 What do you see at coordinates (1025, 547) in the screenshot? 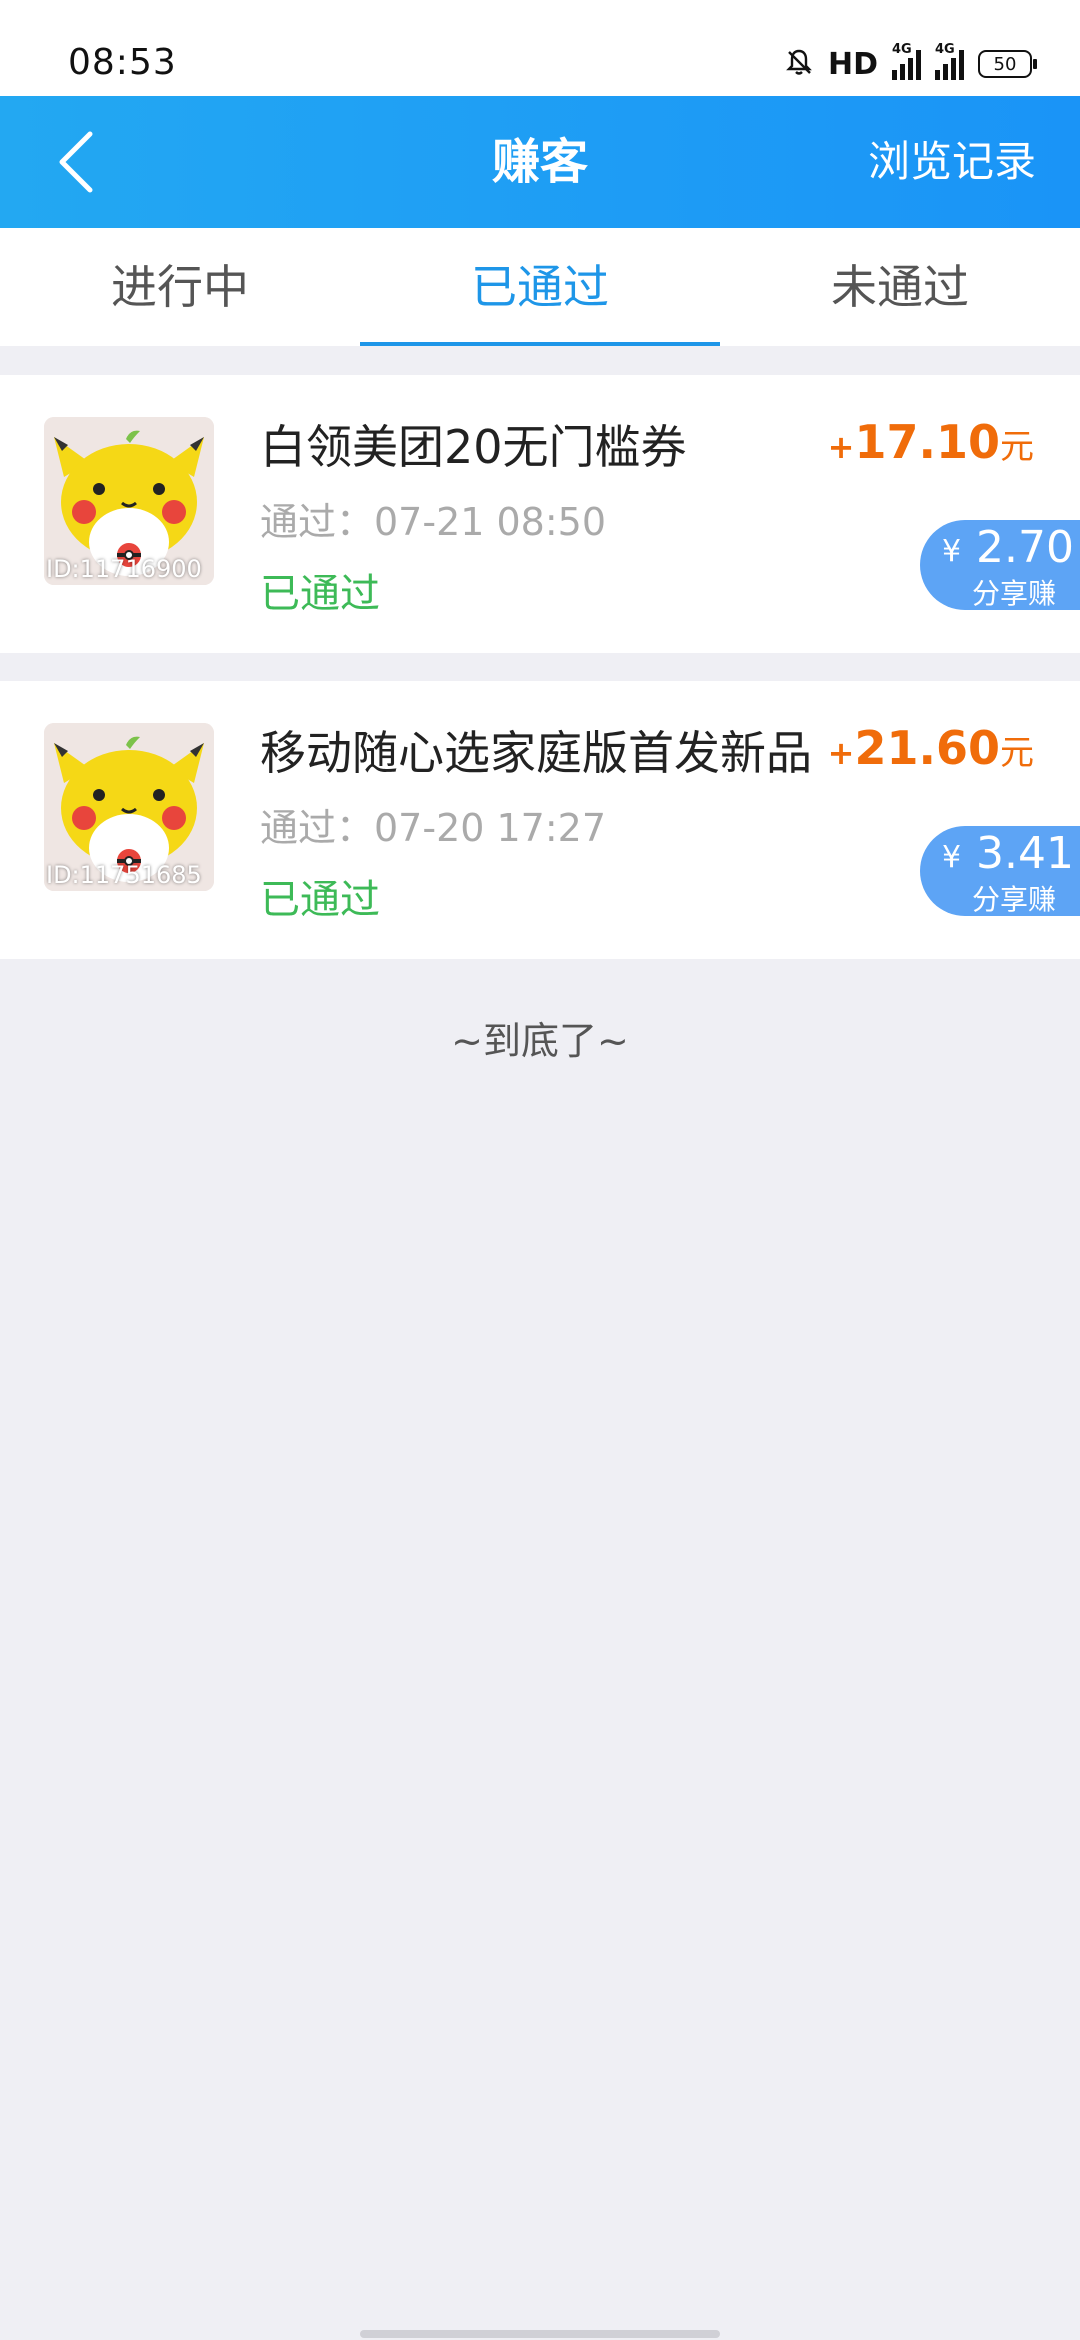
I see `share-amount: 2.70` at bounding box center [1025, 547].